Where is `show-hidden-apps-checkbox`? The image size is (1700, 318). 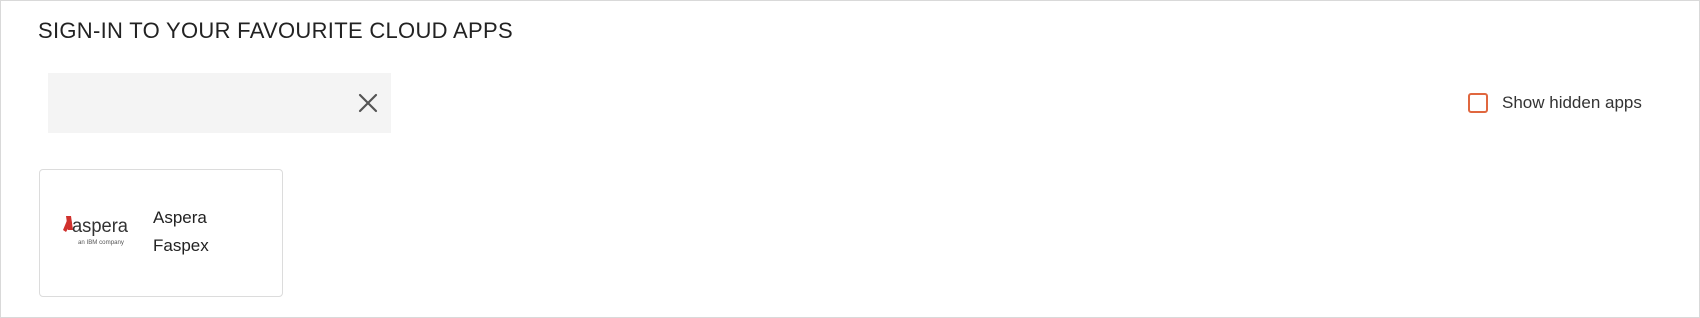
show-hidden-apps-checkbox is located at coordinates (1478, 103).